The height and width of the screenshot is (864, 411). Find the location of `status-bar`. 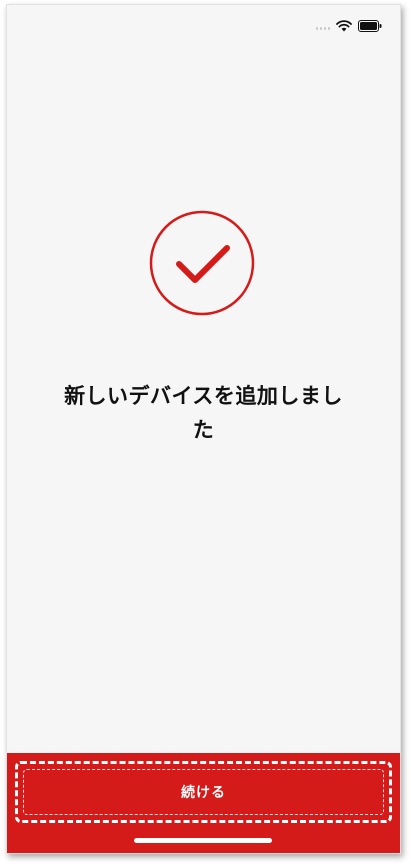

status-bar is located at coordinates (349, 26).